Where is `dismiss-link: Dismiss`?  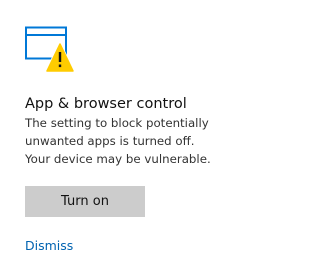 dismiss-link: Dismiss is located at coordinates (49, 246).